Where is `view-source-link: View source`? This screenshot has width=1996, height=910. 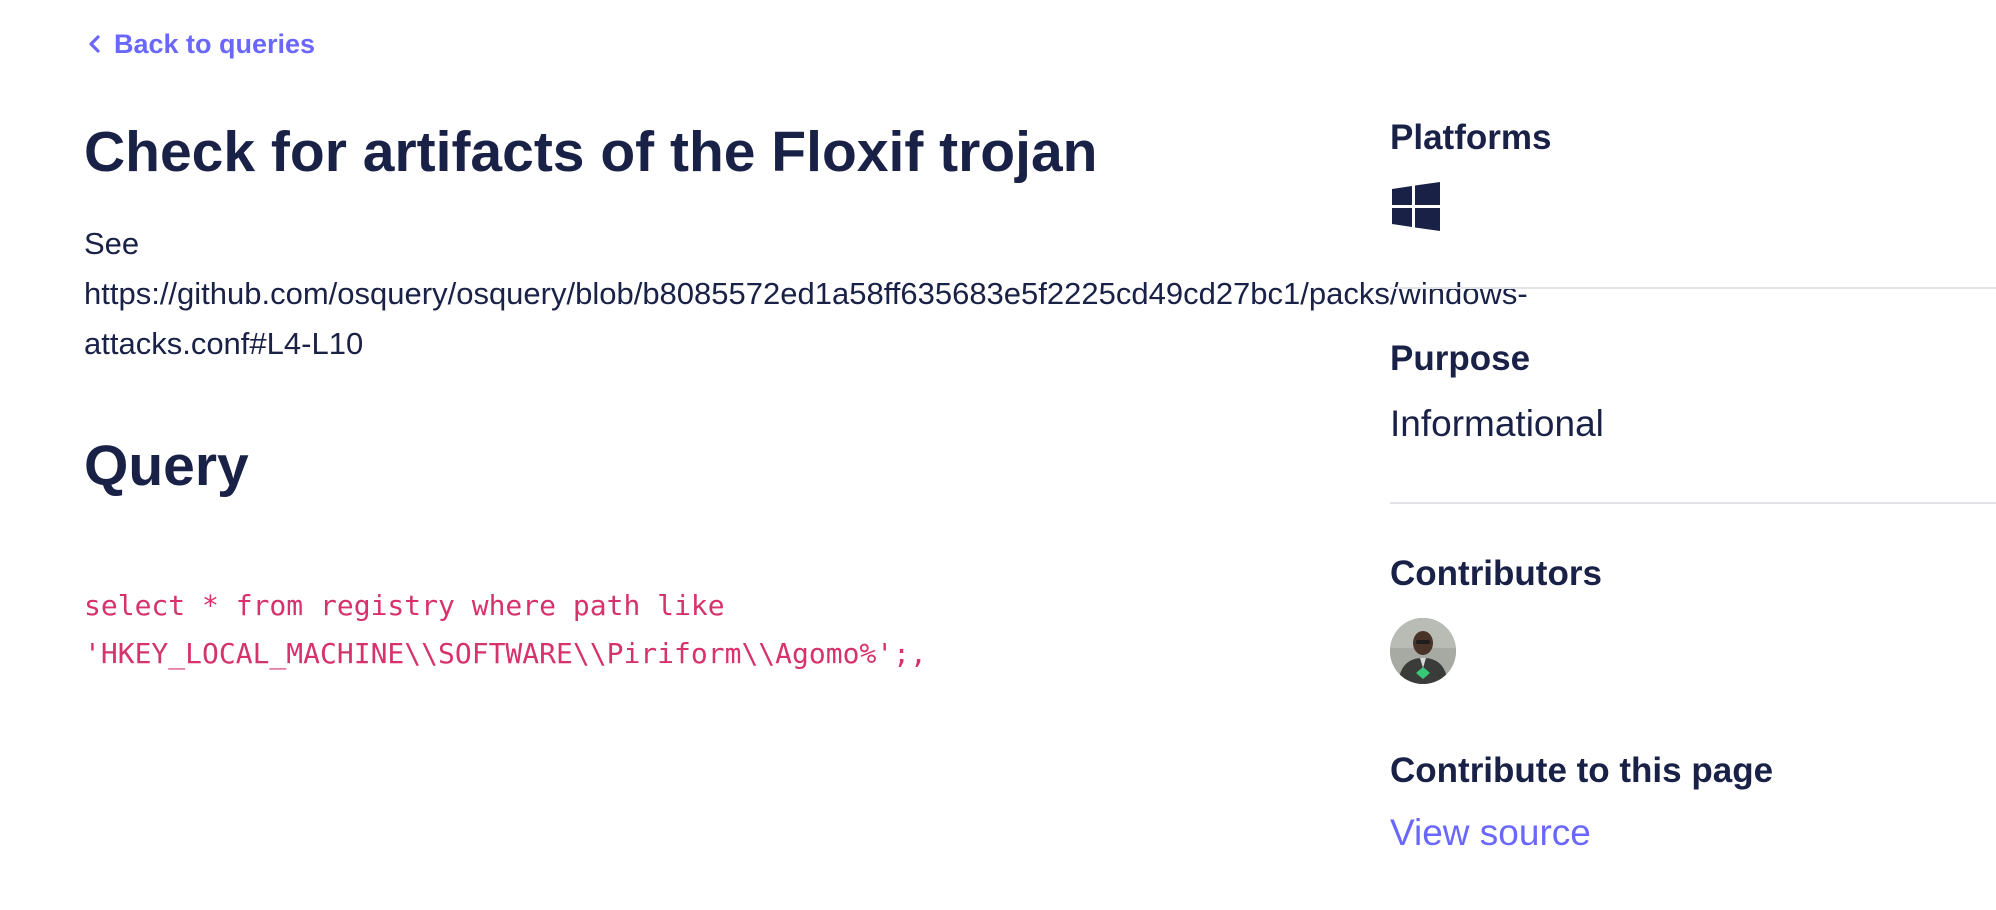
view-source-link: View source is located at coordinates (1490, 833).